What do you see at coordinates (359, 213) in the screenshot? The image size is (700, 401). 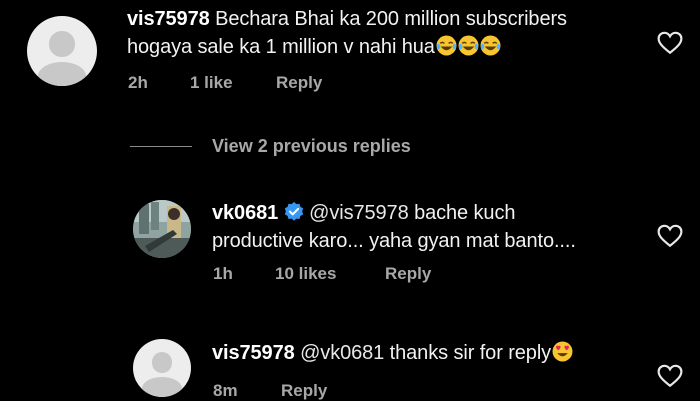 I see `mention-link: @vis75978` at bounding box center [359, 213].